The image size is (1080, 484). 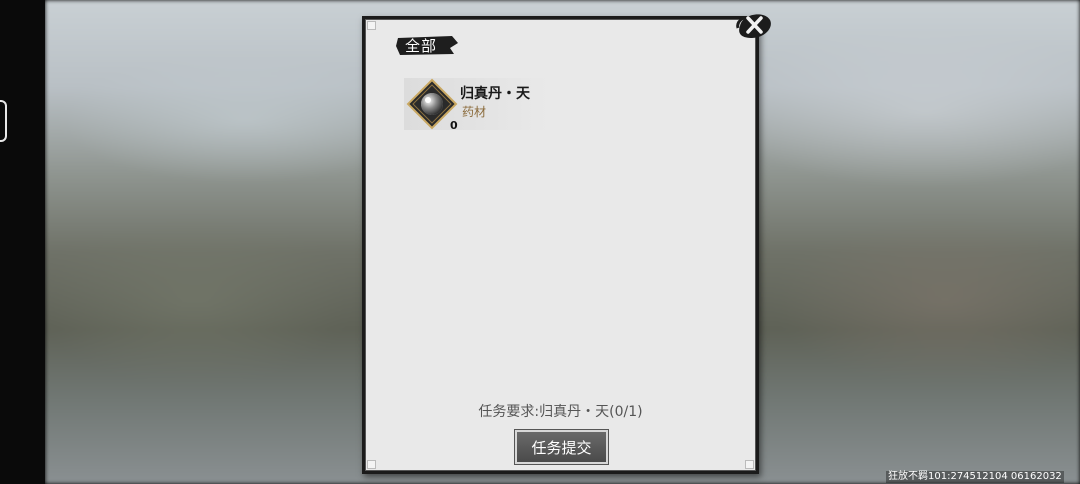 What do you see at coordinates (3, 121) in the screenshot?
I see `side-drawer-handle` at bounding box center [3, 121].